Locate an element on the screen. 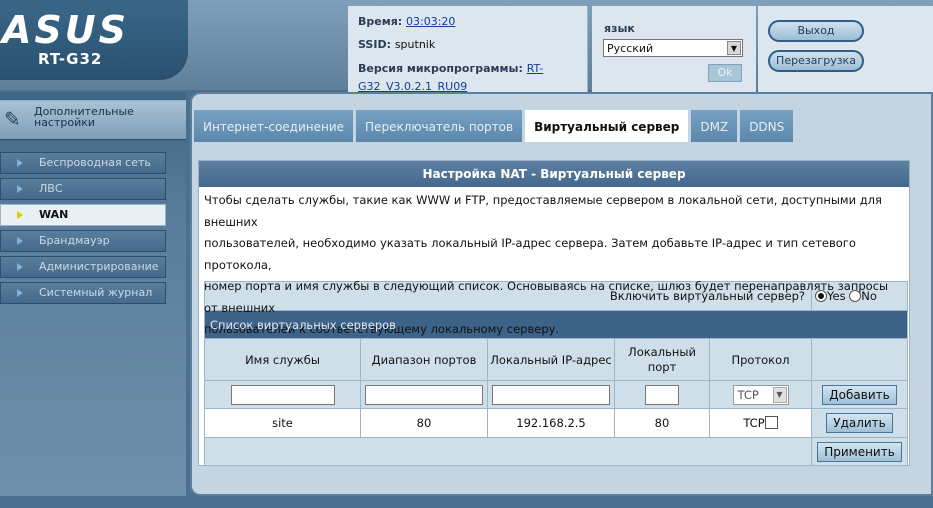 This screenshot has height=508, width=933. sidebar-item-label: Администрирование is located at coordinates (99, 266).